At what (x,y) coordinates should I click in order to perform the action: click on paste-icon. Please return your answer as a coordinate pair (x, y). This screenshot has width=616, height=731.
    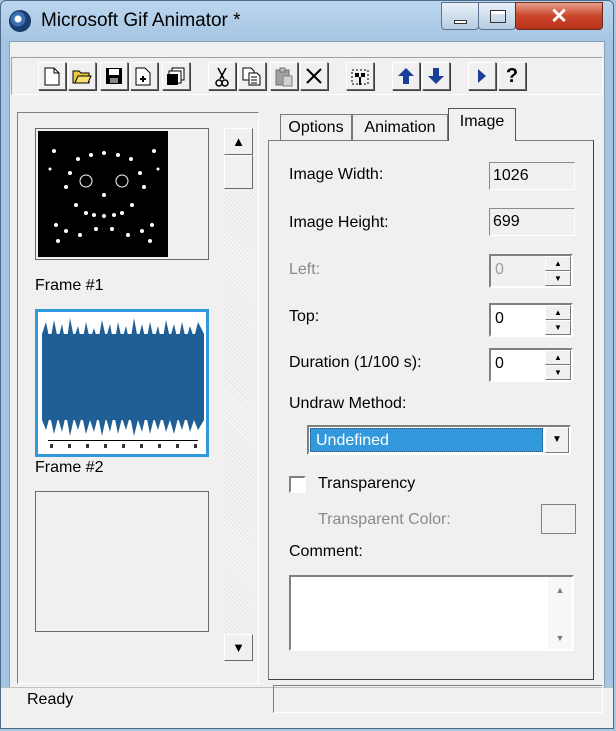
    Looking at the image, I should click on (284, 77).